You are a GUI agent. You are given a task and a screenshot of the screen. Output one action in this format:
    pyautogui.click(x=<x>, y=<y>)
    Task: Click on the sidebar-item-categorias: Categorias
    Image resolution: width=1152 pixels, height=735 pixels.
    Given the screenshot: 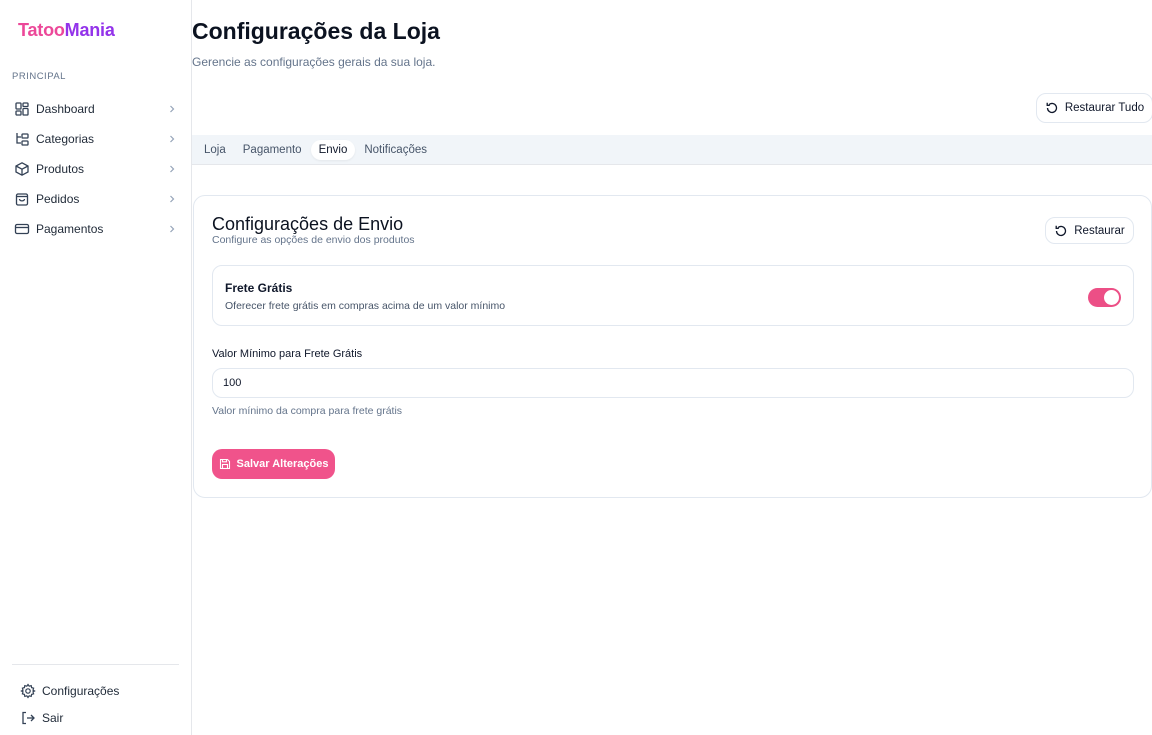 What is the action you would take?
    pyautogui.click(x=96, y=139)
    